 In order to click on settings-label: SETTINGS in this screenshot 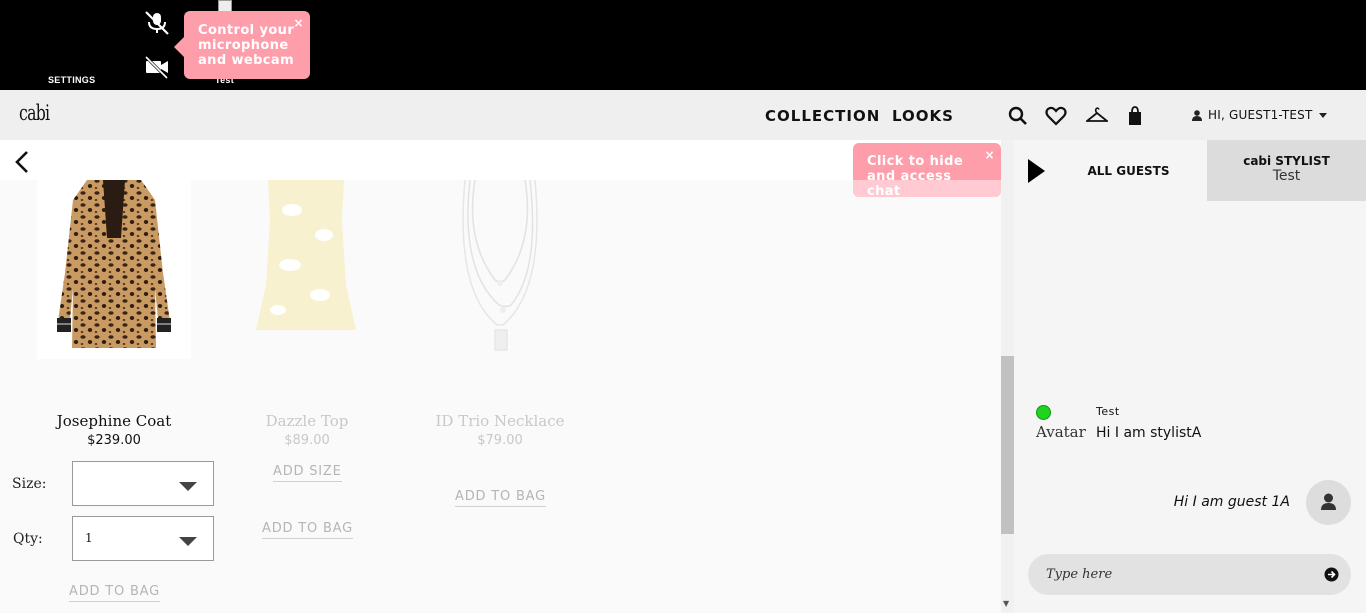, I will do `click(71, 80)`.